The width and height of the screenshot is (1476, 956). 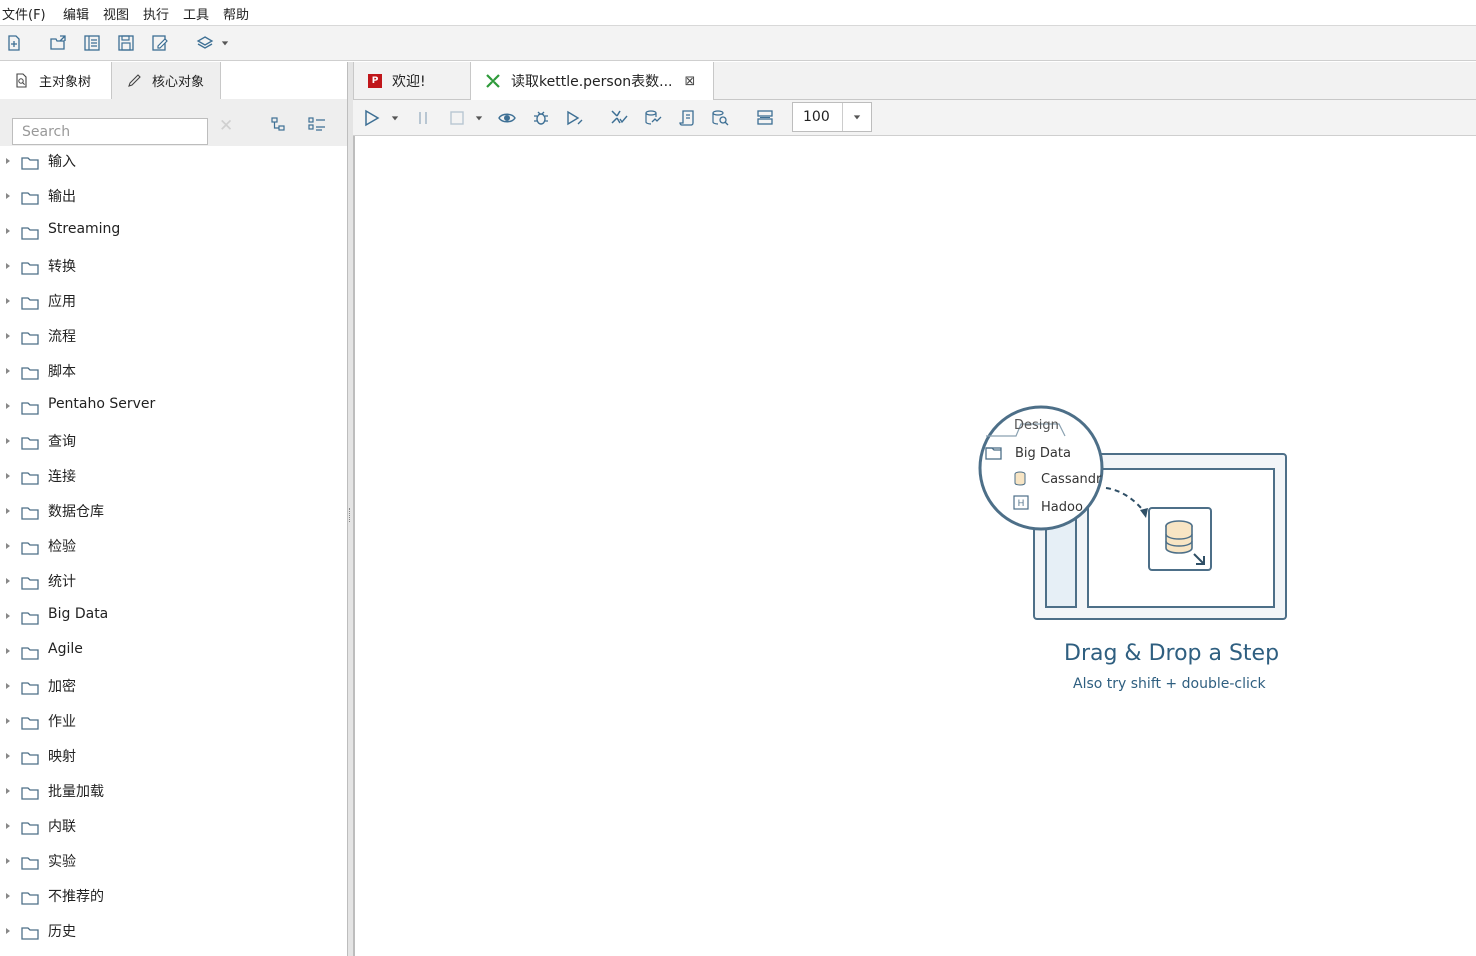 What do you see at coordinates (412, 80) in the screenshot?
I see `tab-welcome: P 欢迎!` at bounding box center [412, 80].